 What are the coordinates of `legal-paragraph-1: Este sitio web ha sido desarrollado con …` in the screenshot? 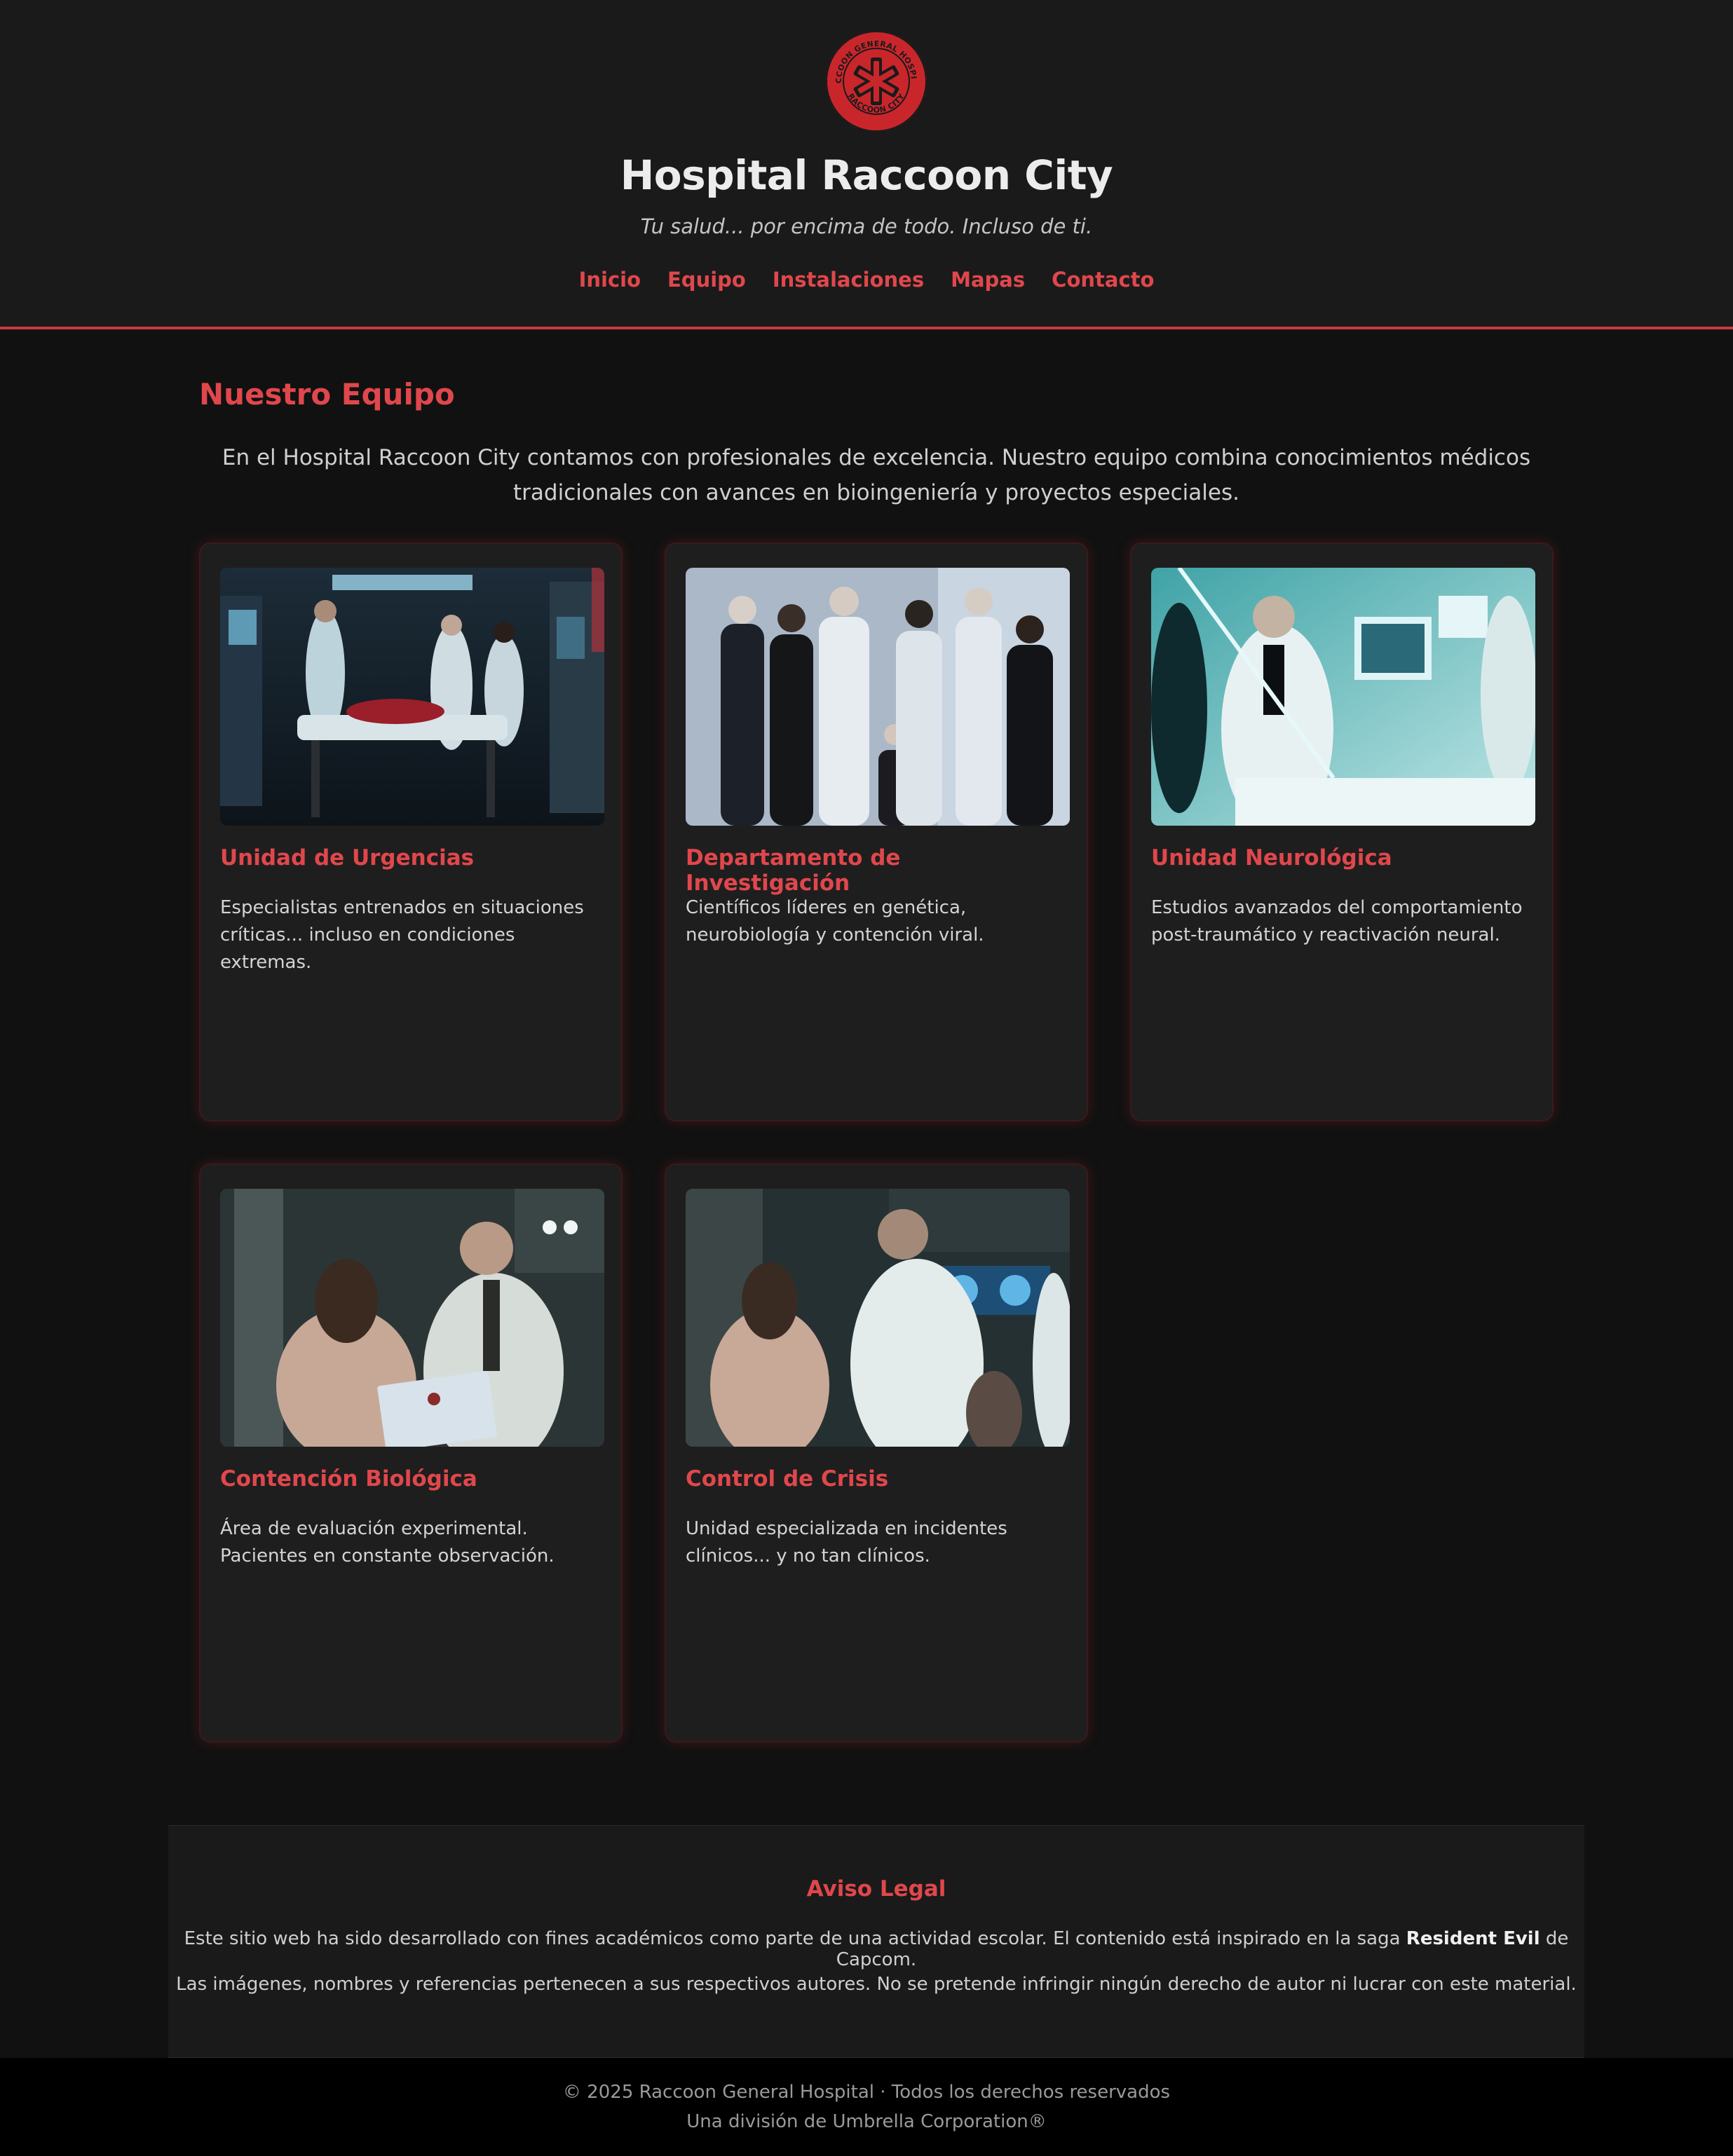 It's located at (876, 1949).